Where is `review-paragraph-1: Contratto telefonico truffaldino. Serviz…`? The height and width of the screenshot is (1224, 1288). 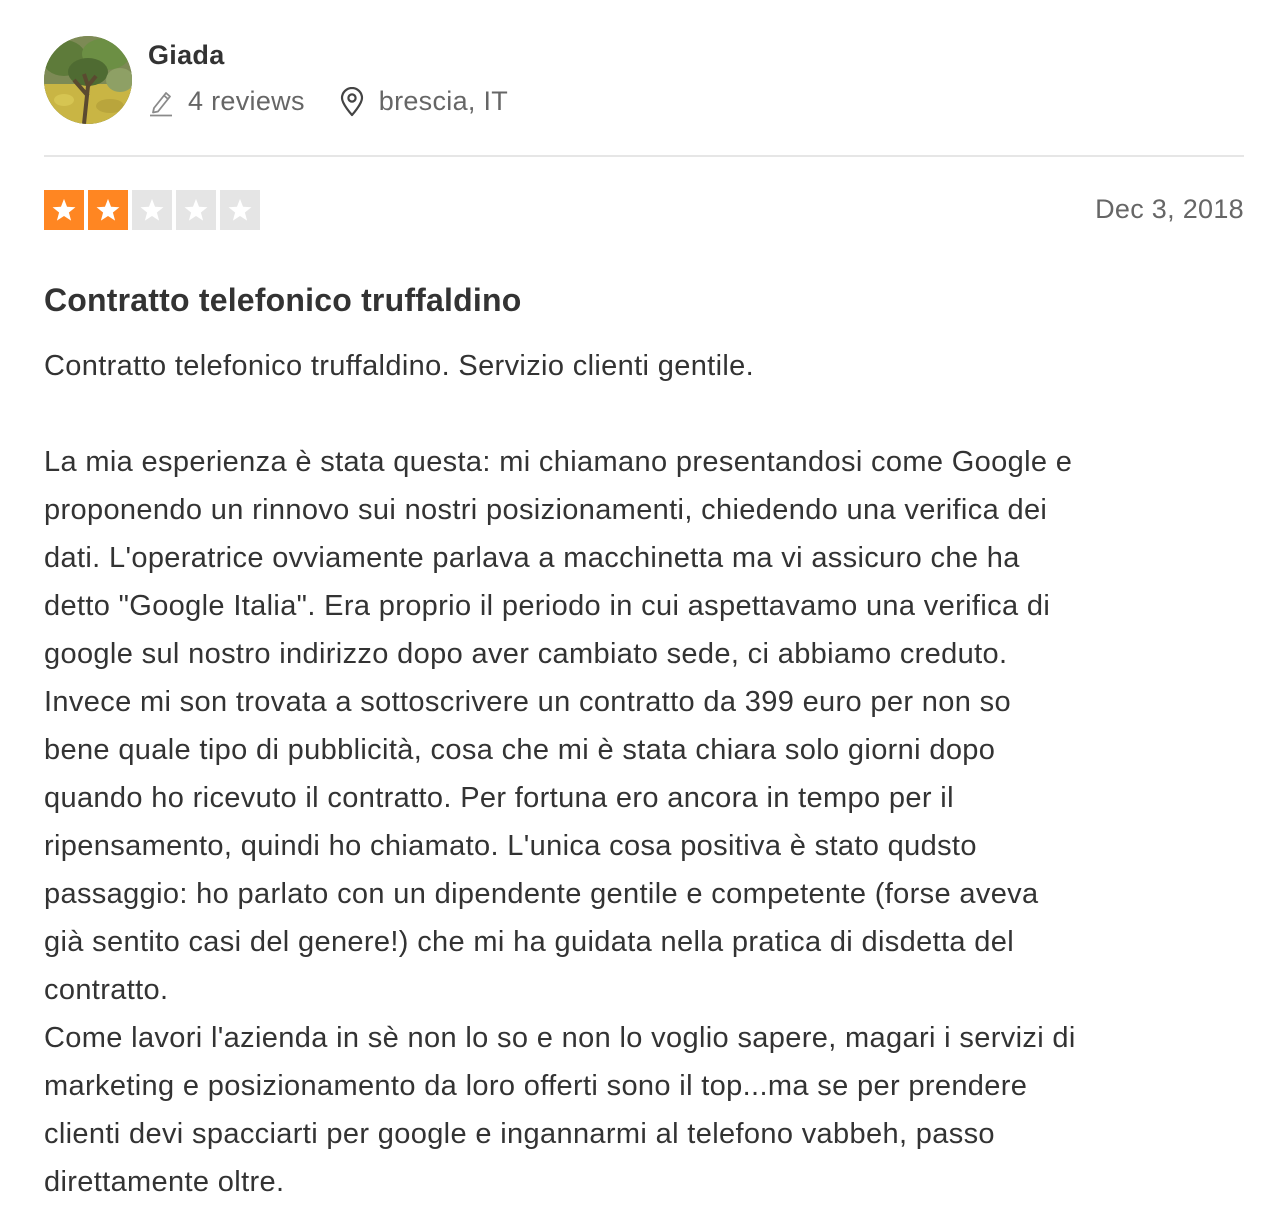
review-paragraph-1: Contratto telefonico truffaldino. Serviz… is located at coordinates (399, 366).